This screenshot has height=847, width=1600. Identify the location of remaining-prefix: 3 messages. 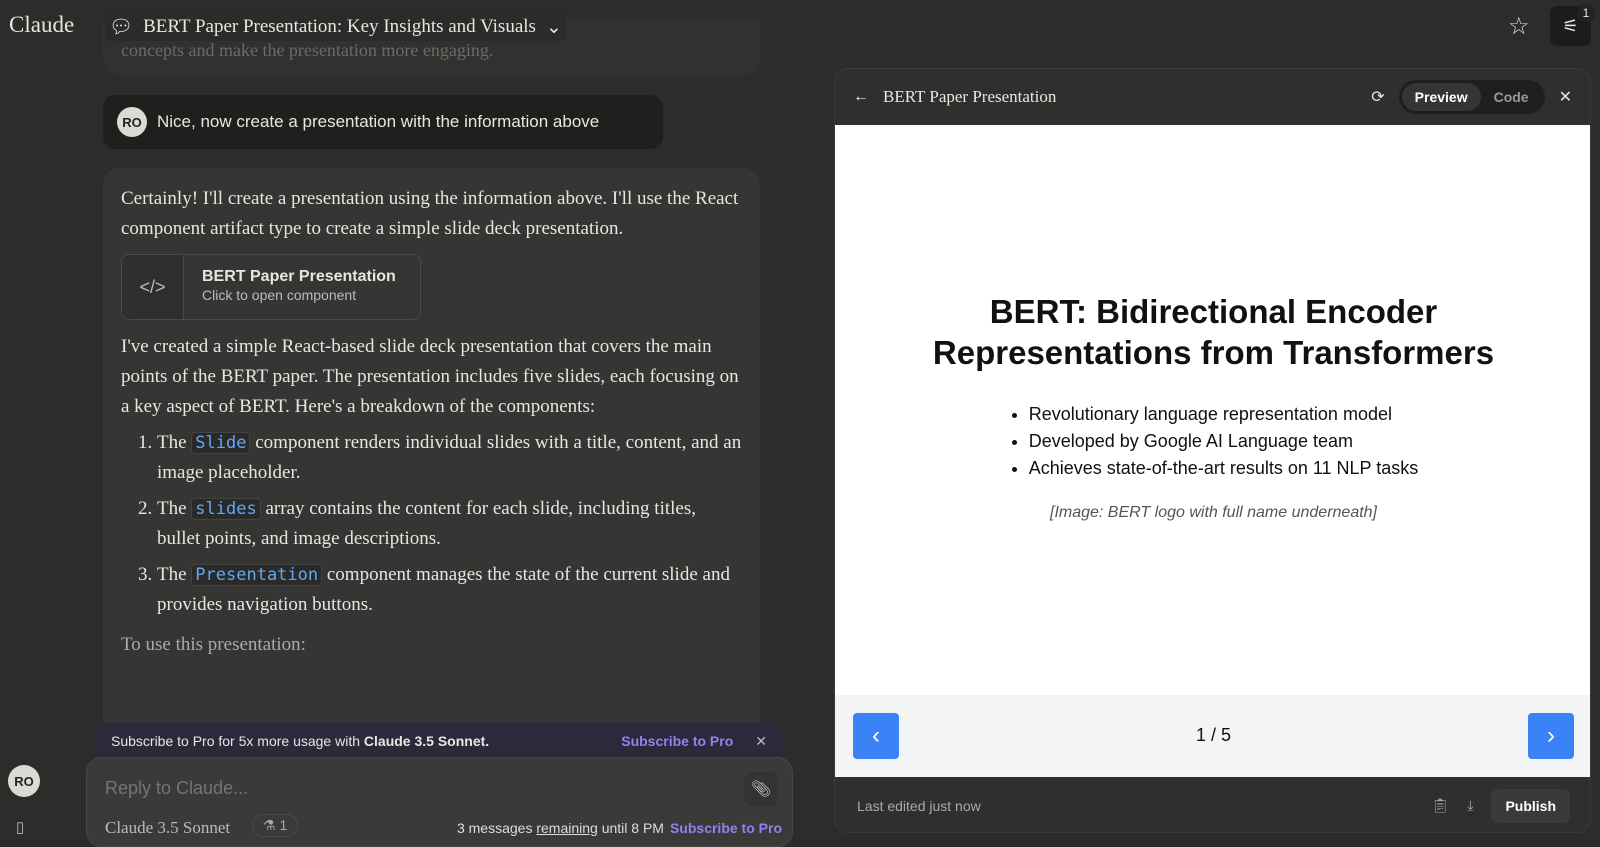
(496, 828).